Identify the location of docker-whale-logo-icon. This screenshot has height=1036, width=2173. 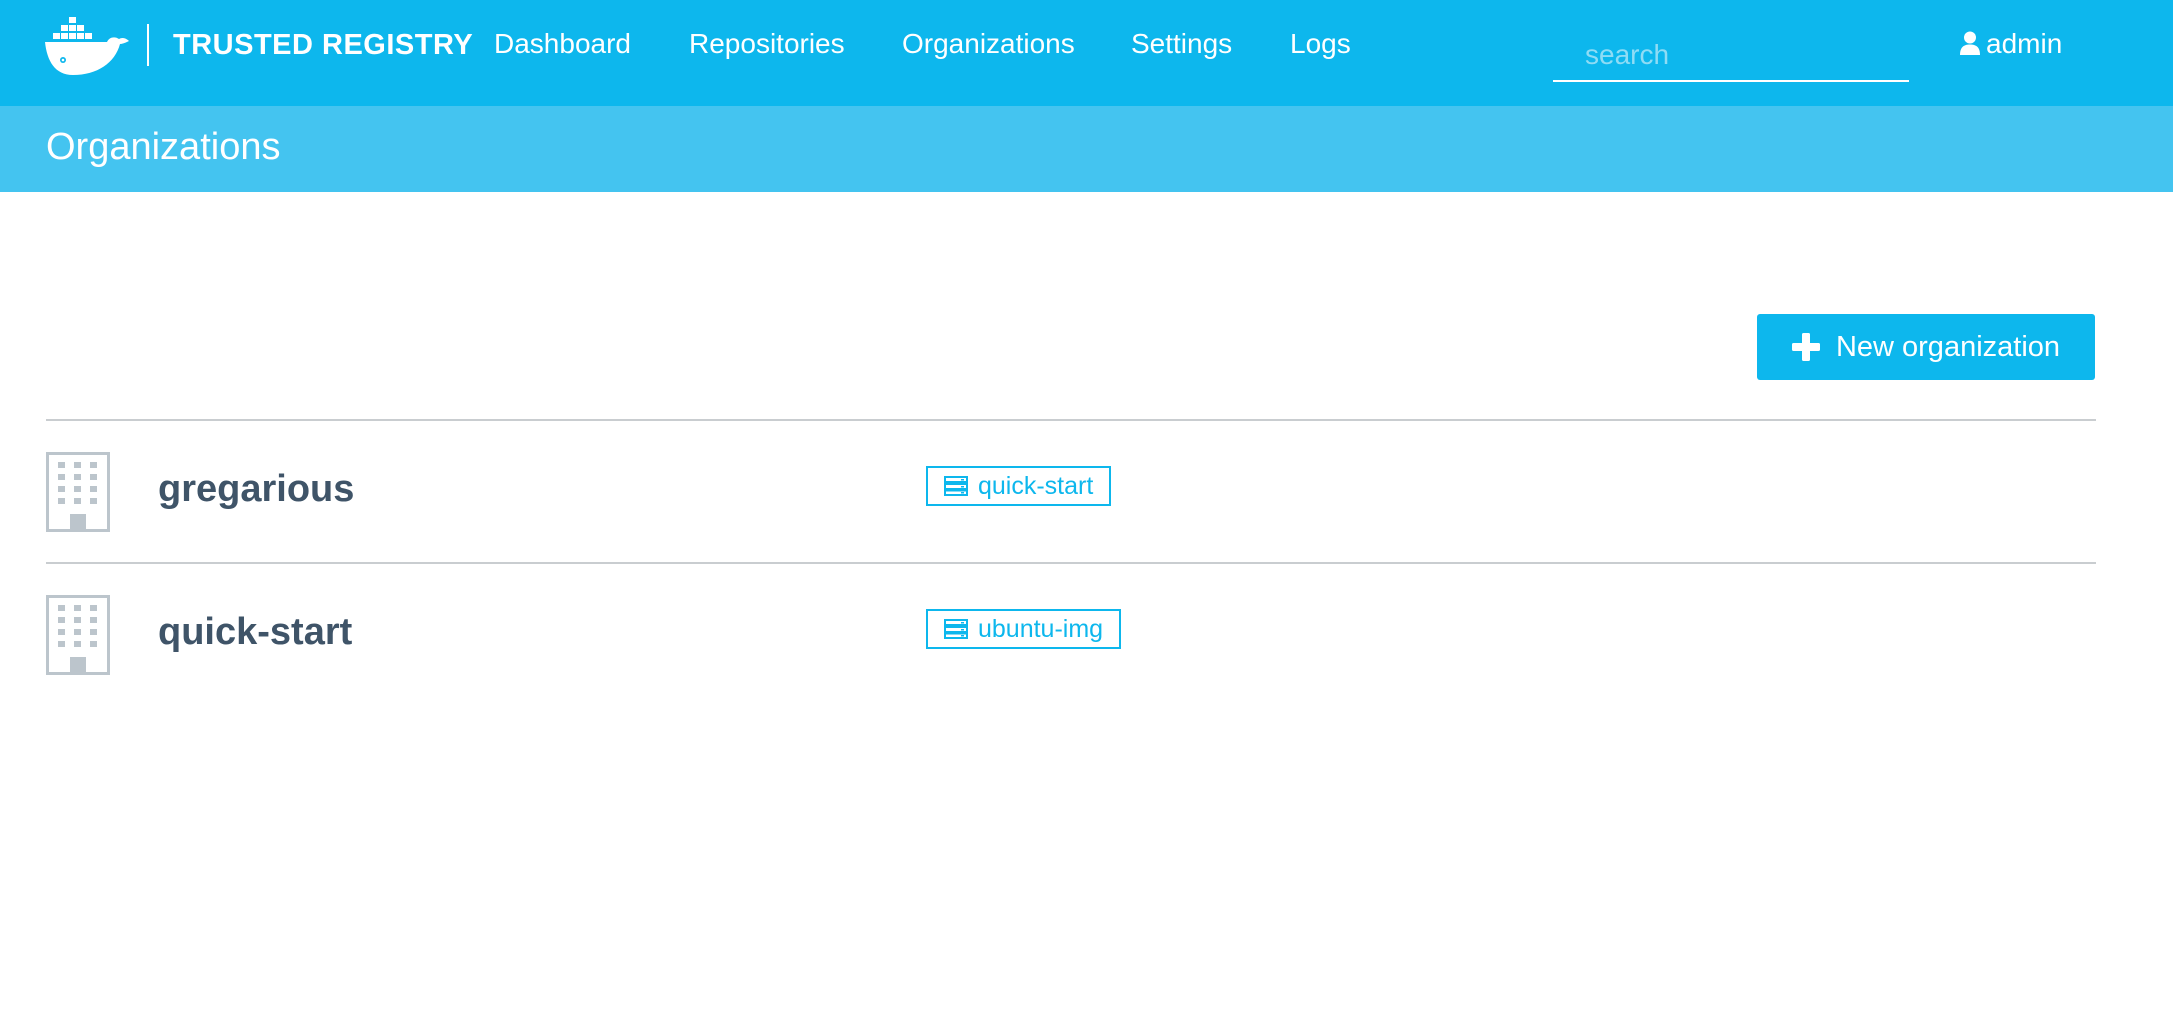
(87, 47).